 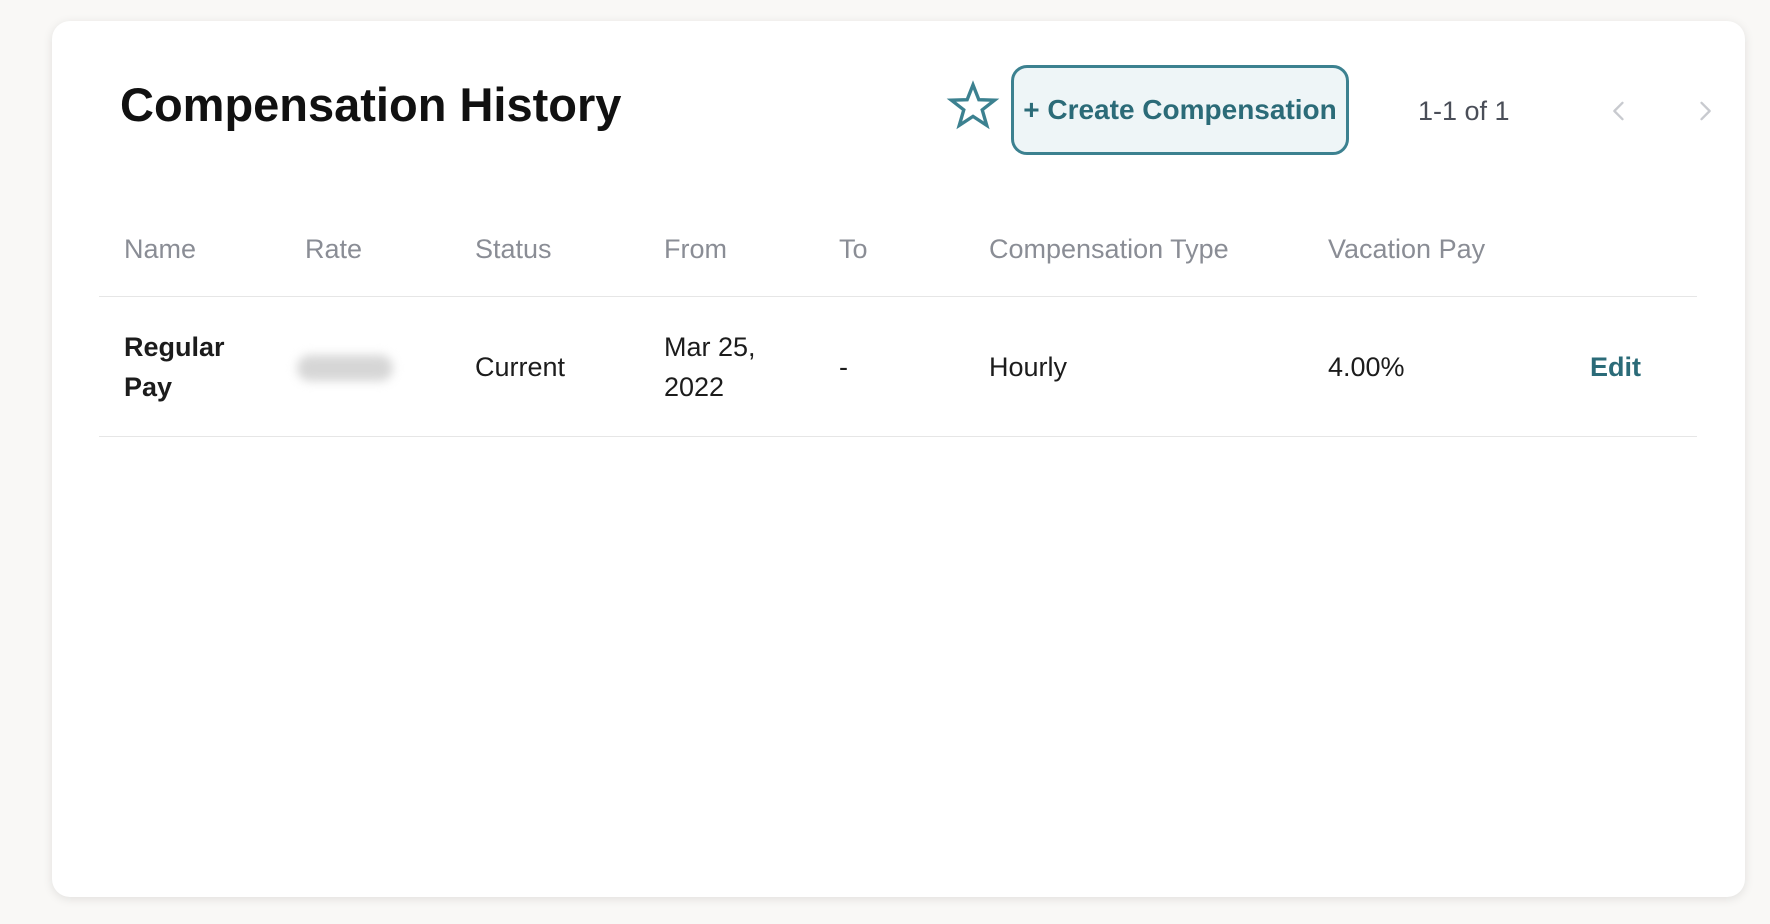 I want to click on star-icon, so click(x=973, y=106).